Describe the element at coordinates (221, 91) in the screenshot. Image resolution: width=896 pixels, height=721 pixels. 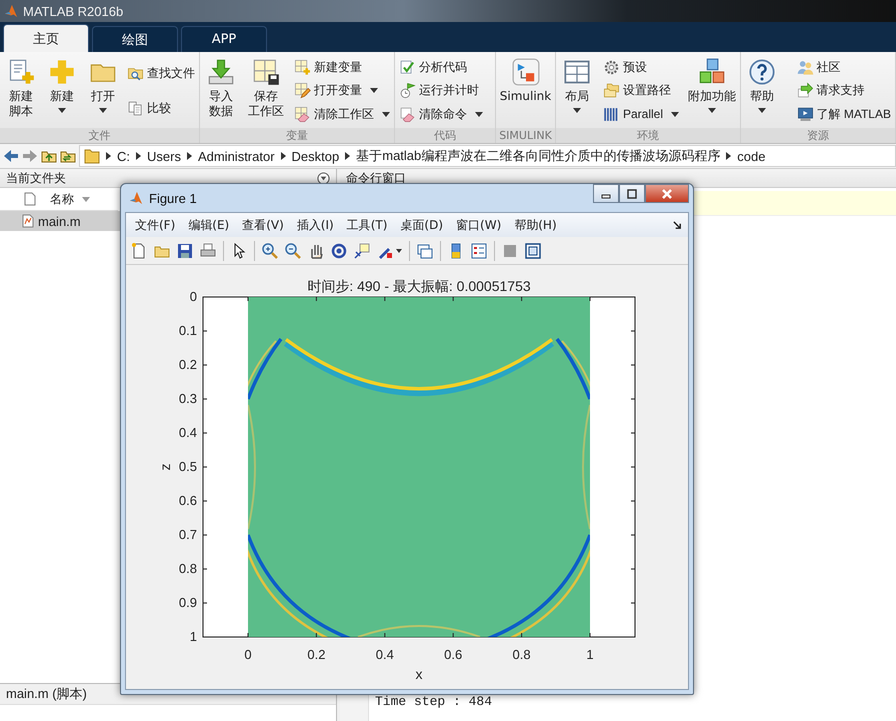
I see `toolstrip-button: 导入 数据` at that location.